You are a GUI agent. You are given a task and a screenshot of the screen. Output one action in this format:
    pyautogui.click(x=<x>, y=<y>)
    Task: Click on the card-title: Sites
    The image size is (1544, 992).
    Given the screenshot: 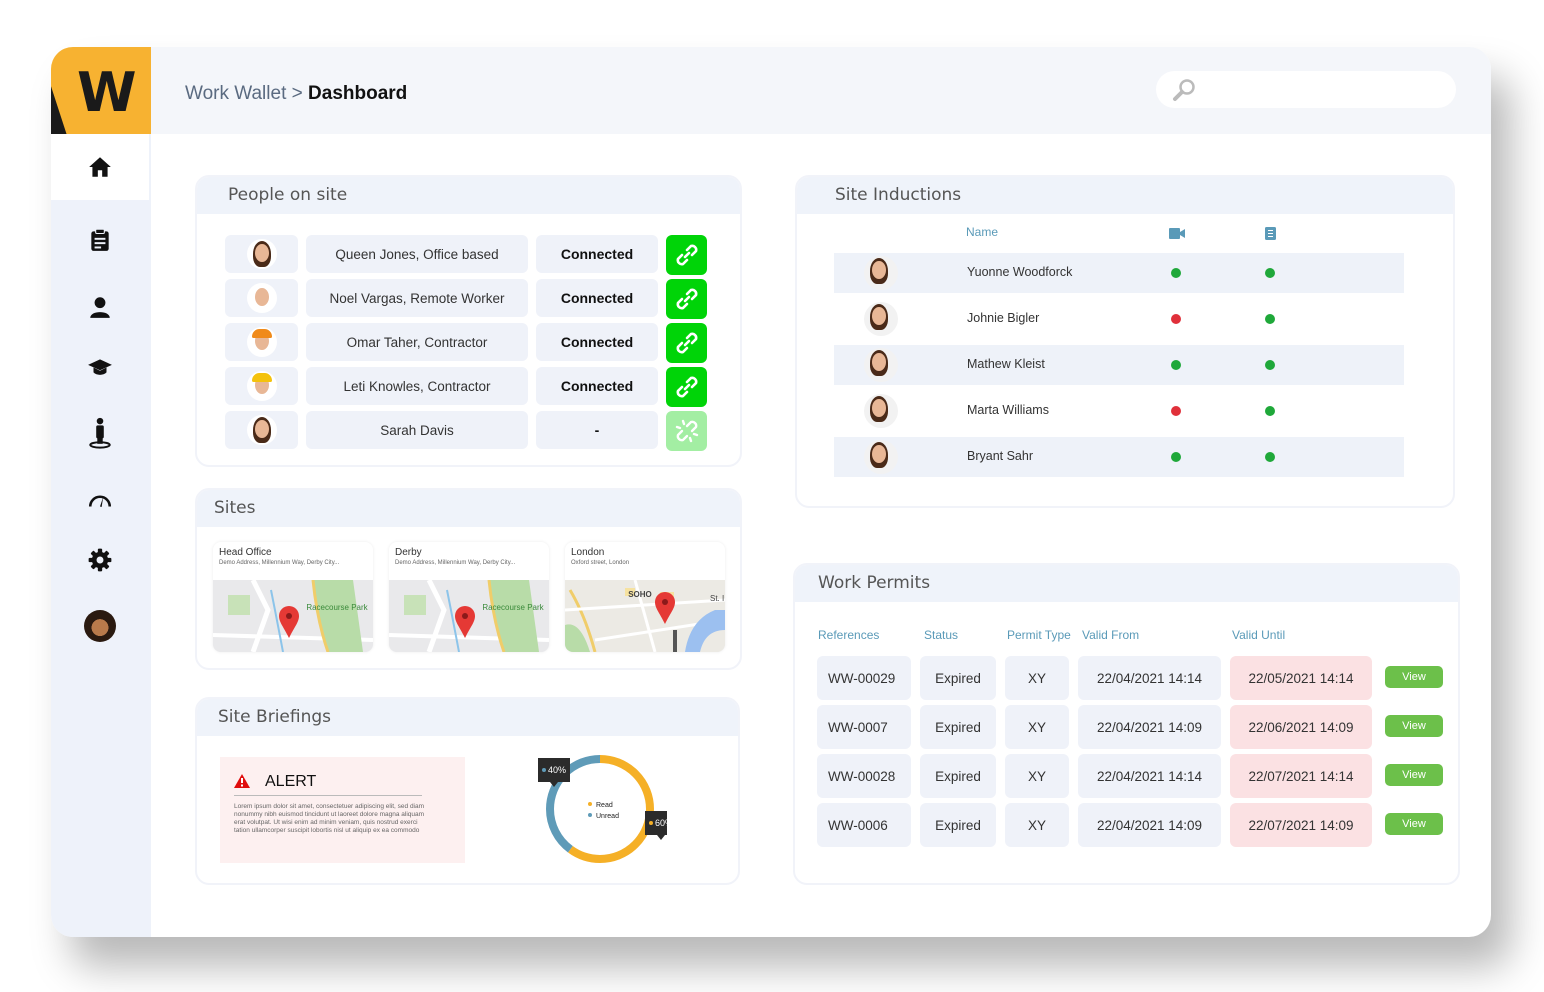 What is the action you would take?
    pyautogui.click(x=468, y=508)
    